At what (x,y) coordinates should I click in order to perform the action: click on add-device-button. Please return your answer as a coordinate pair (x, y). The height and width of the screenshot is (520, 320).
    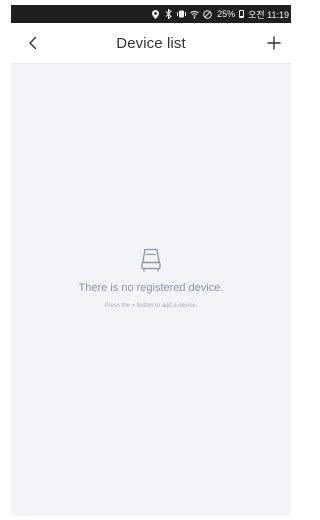
    Looking at the image, I should click on (274, 43).